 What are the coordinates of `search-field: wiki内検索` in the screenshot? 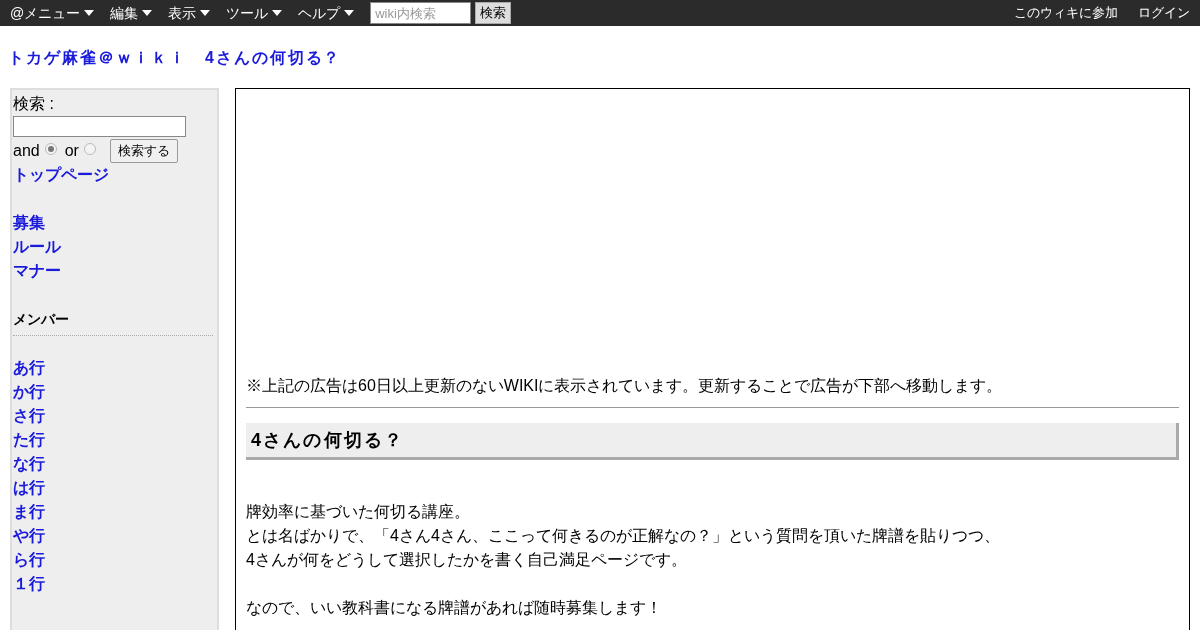 It's located at (421, 13).